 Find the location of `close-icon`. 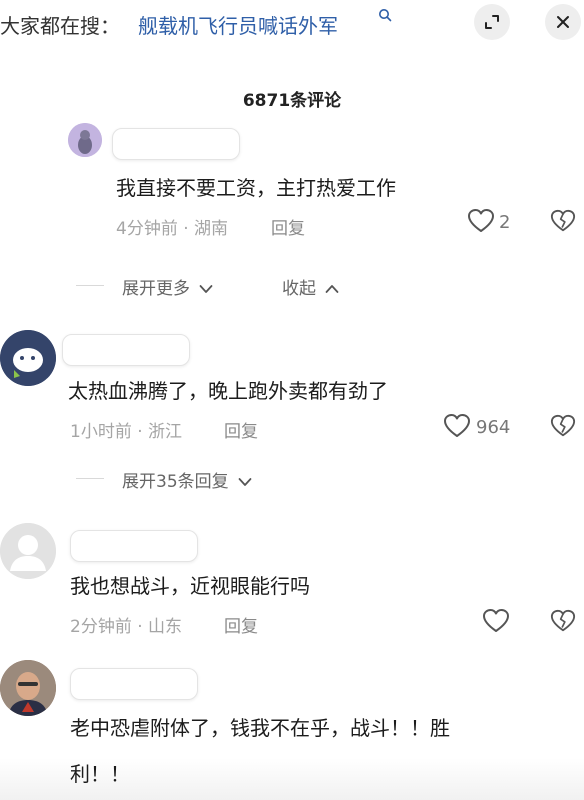

close-icon is located at coordinates (563, 22).